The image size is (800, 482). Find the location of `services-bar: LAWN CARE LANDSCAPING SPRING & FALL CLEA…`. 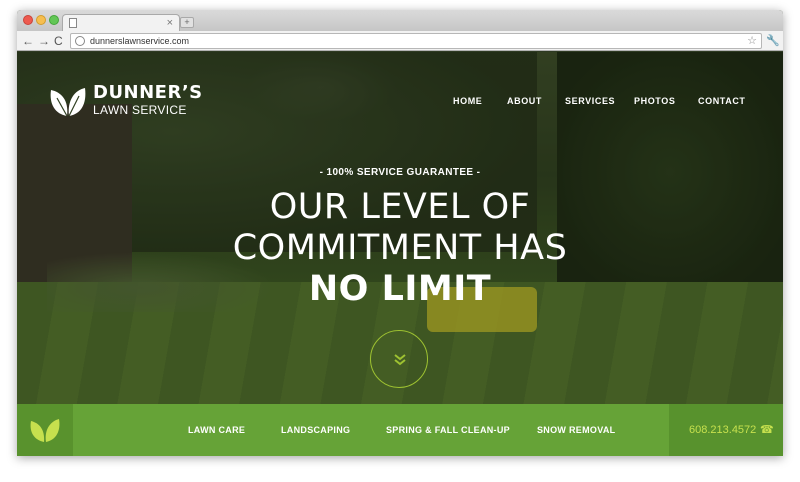

services-bar: LAWN CARE LANDSCAPING SPRING & FALL CLEA… is located at coordinates (400, 430).